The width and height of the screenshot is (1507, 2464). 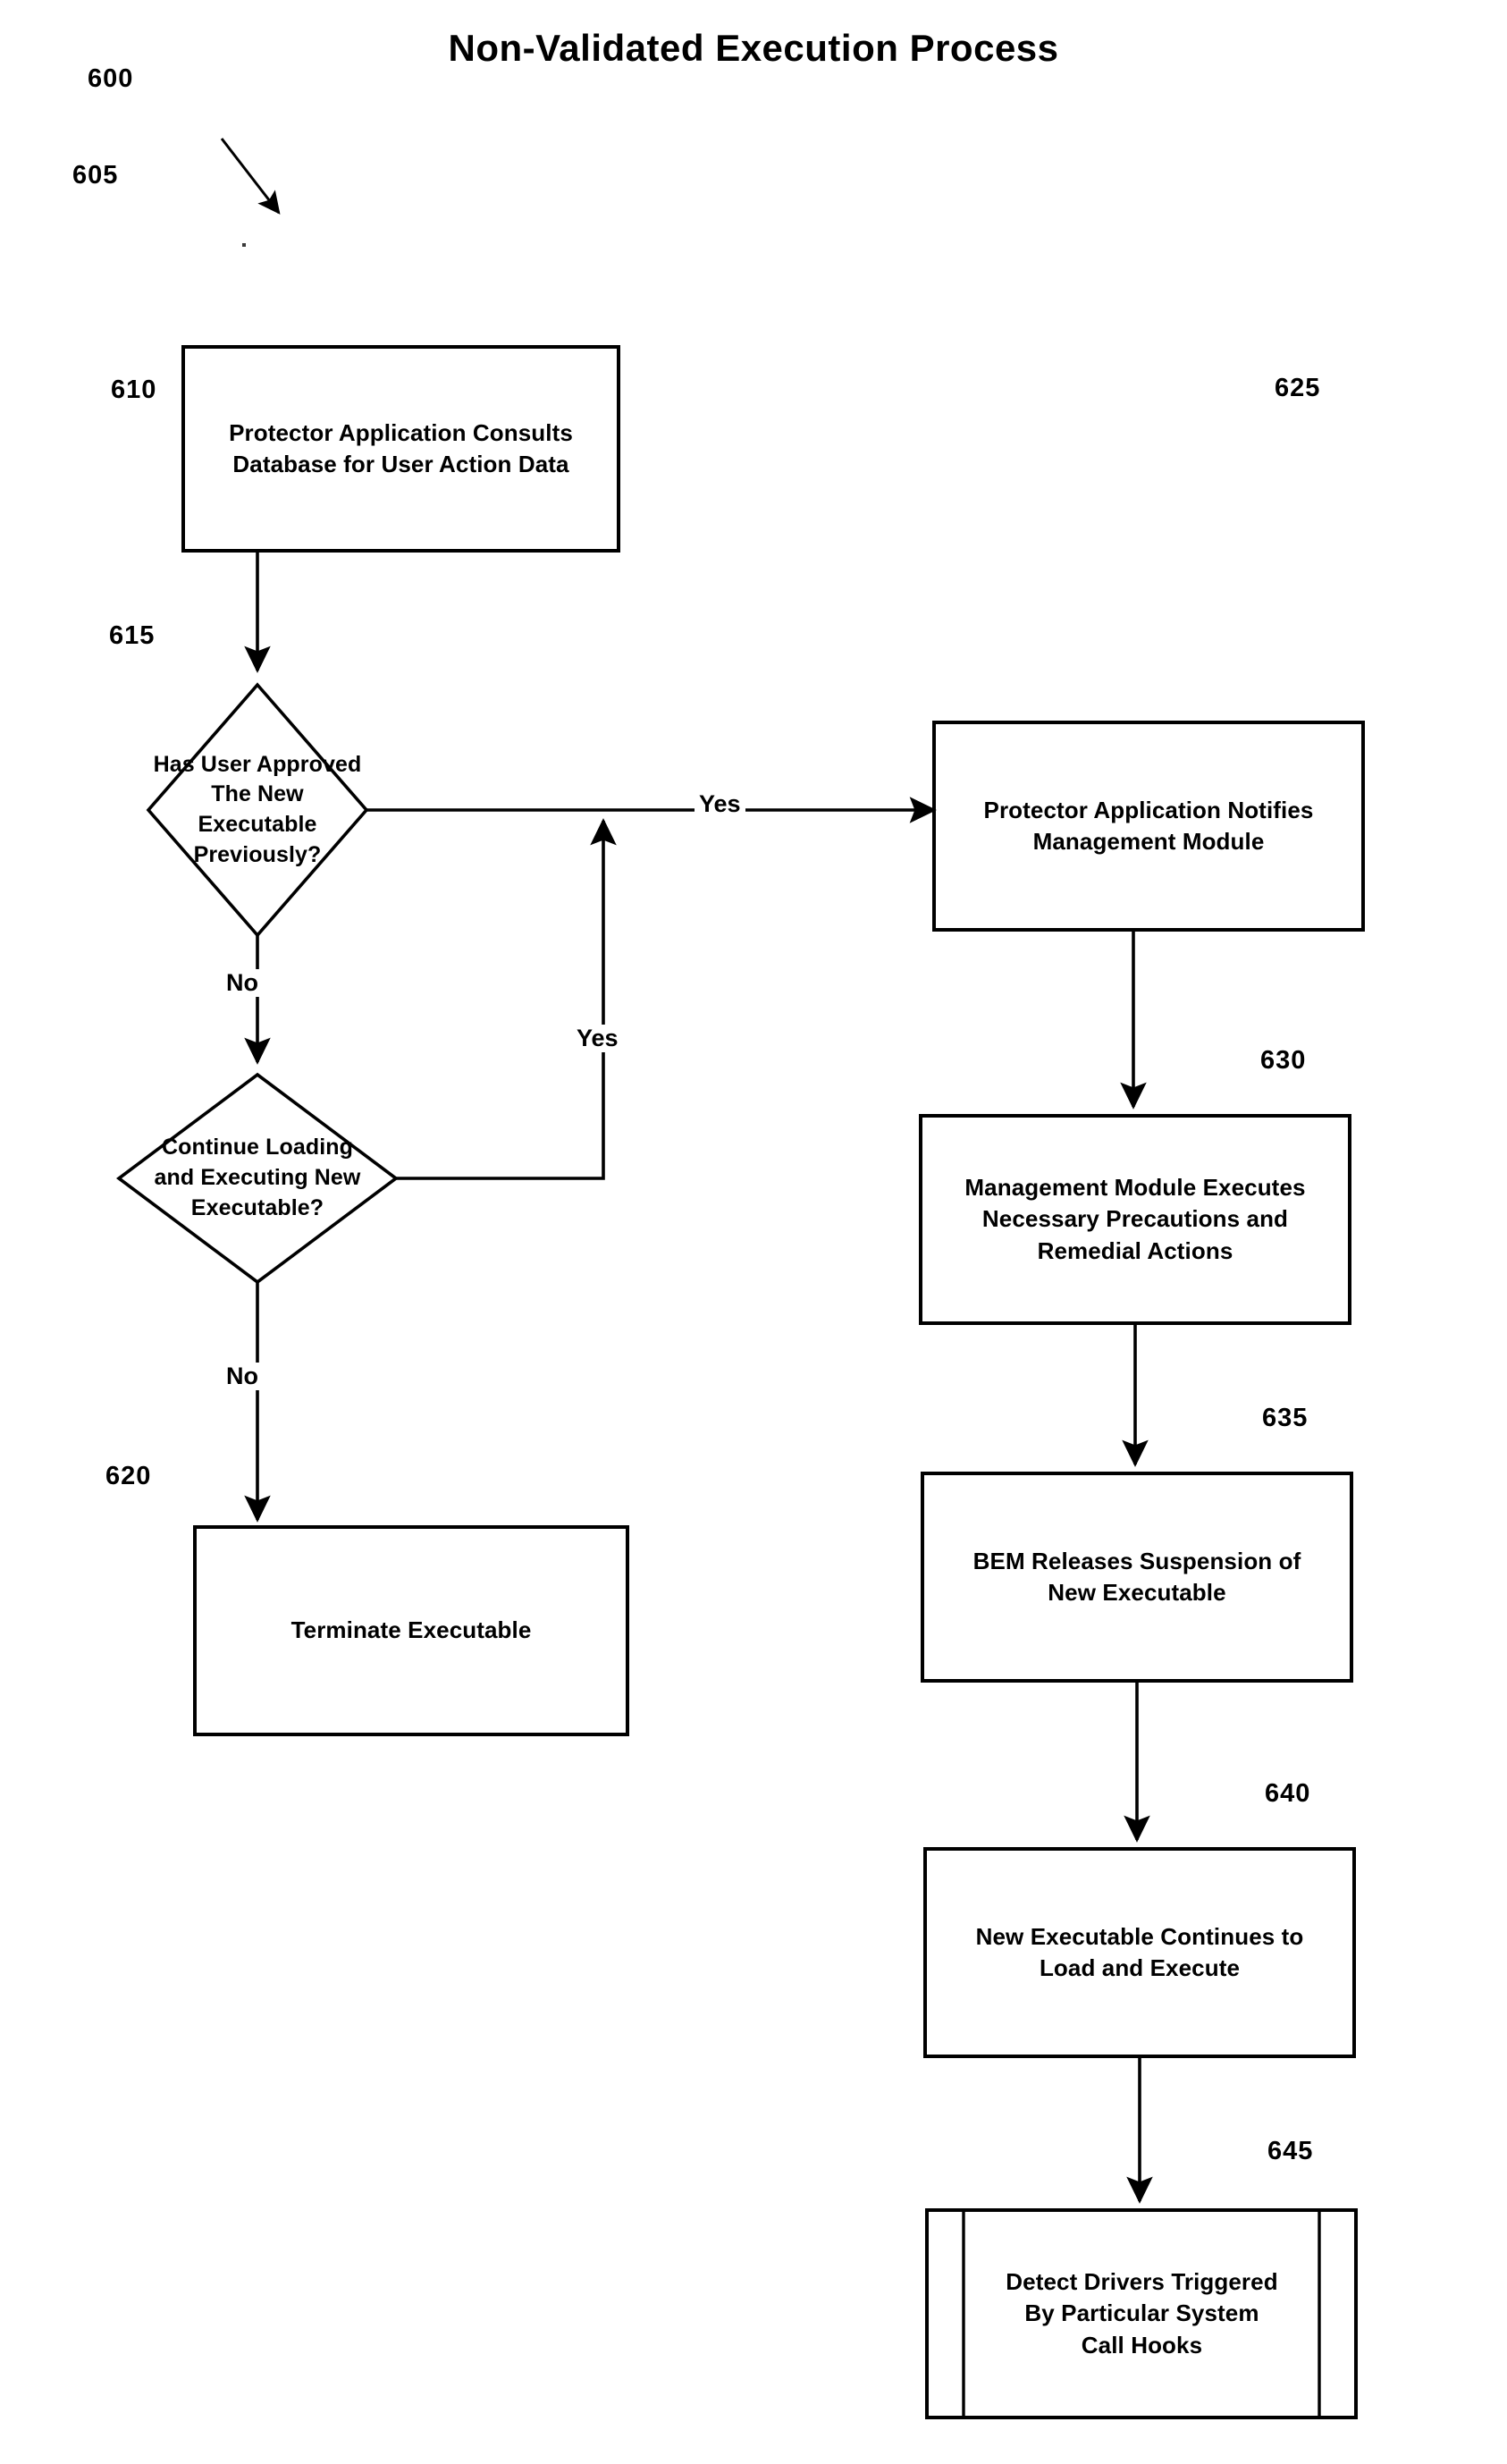 What do you see at coordinates (720, 804) in the screenshot?
I see `edge-label-yes-610-to-625: Yes` at bounding box center [720, 804].